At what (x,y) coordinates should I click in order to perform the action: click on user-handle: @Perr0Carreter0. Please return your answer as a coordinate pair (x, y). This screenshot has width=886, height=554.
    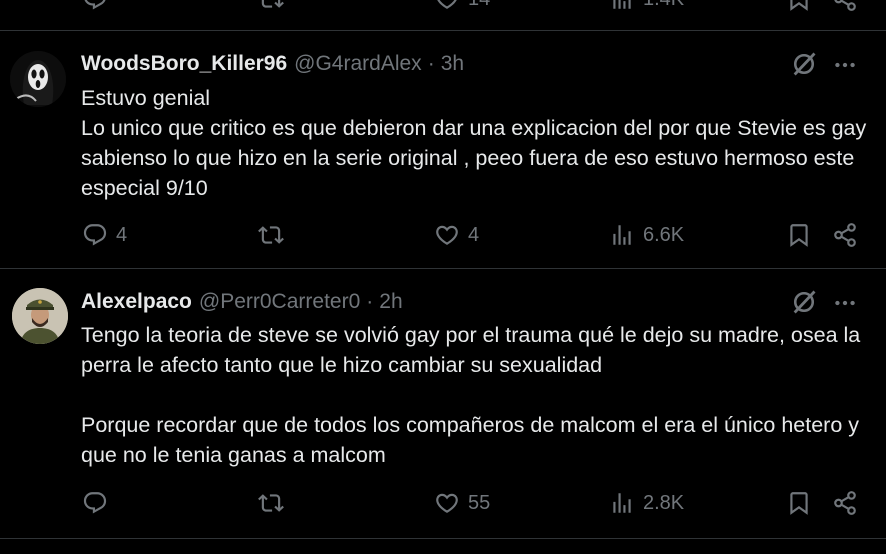
    Looking at the image, I should click on (279, 302).